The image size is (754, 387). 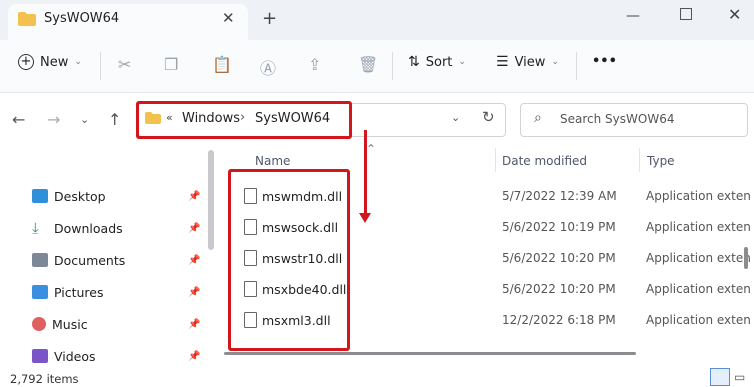 I want to click on file-date: 5/7/2022 12:39 AM, so click(x=559, y=196).